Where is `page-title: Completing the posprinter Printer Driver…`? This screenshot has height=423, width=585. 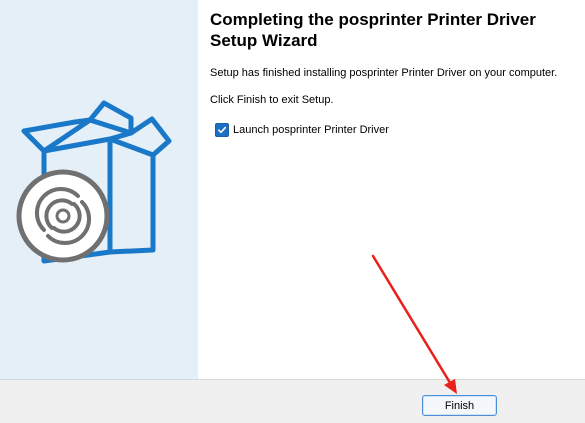
page-title: Completing the posprinter Printer Driver… is located at coordinates (373, 30).